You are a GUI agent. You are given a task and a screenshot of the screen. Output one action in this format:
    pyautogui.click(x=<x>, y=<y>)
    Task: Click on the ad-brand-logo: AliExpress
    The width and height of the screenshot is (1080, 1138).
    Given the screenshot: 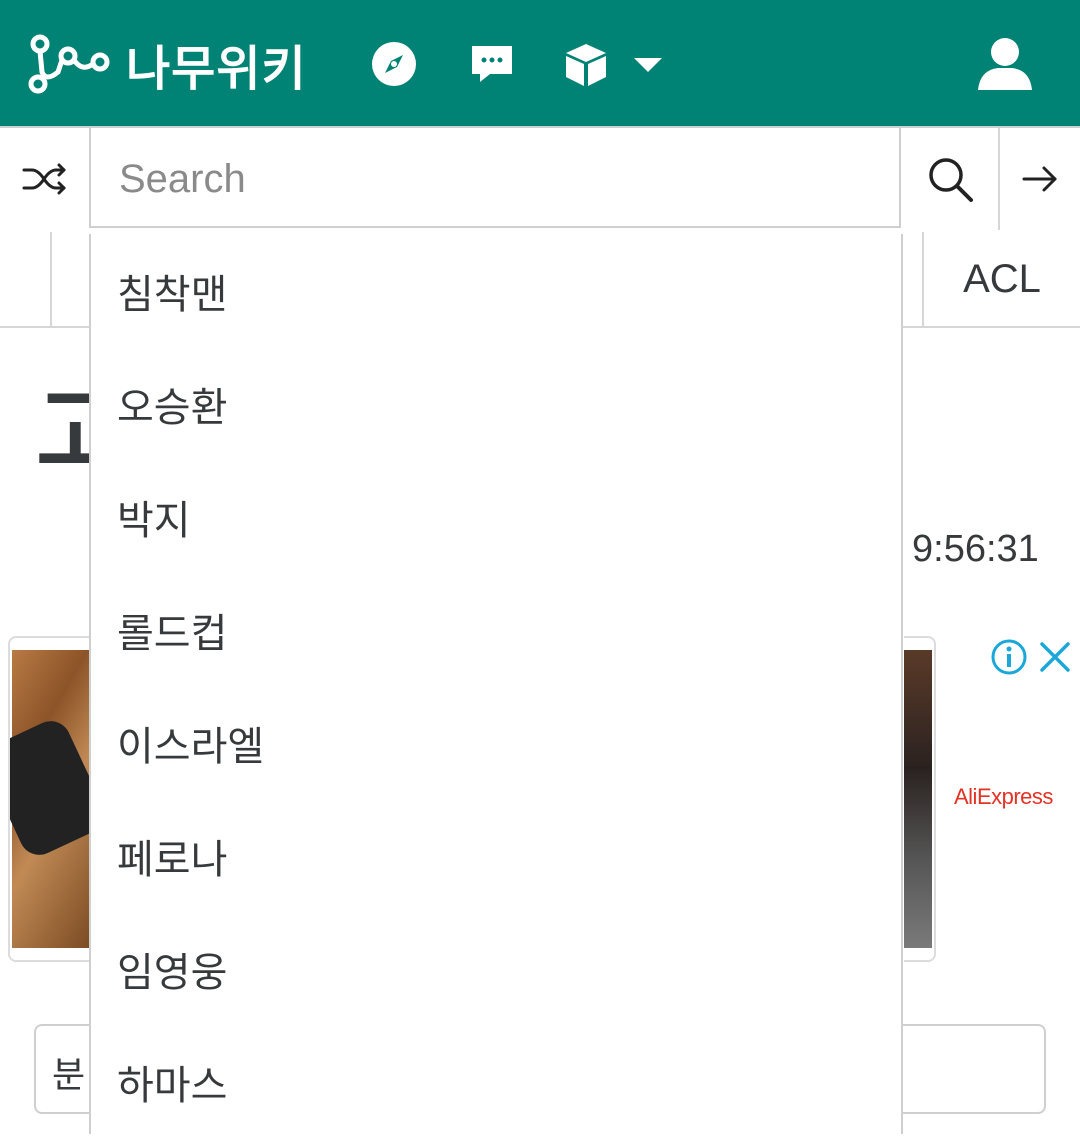 What is the action you would take?
    pyautogui.click(x=1003, y=797)
    